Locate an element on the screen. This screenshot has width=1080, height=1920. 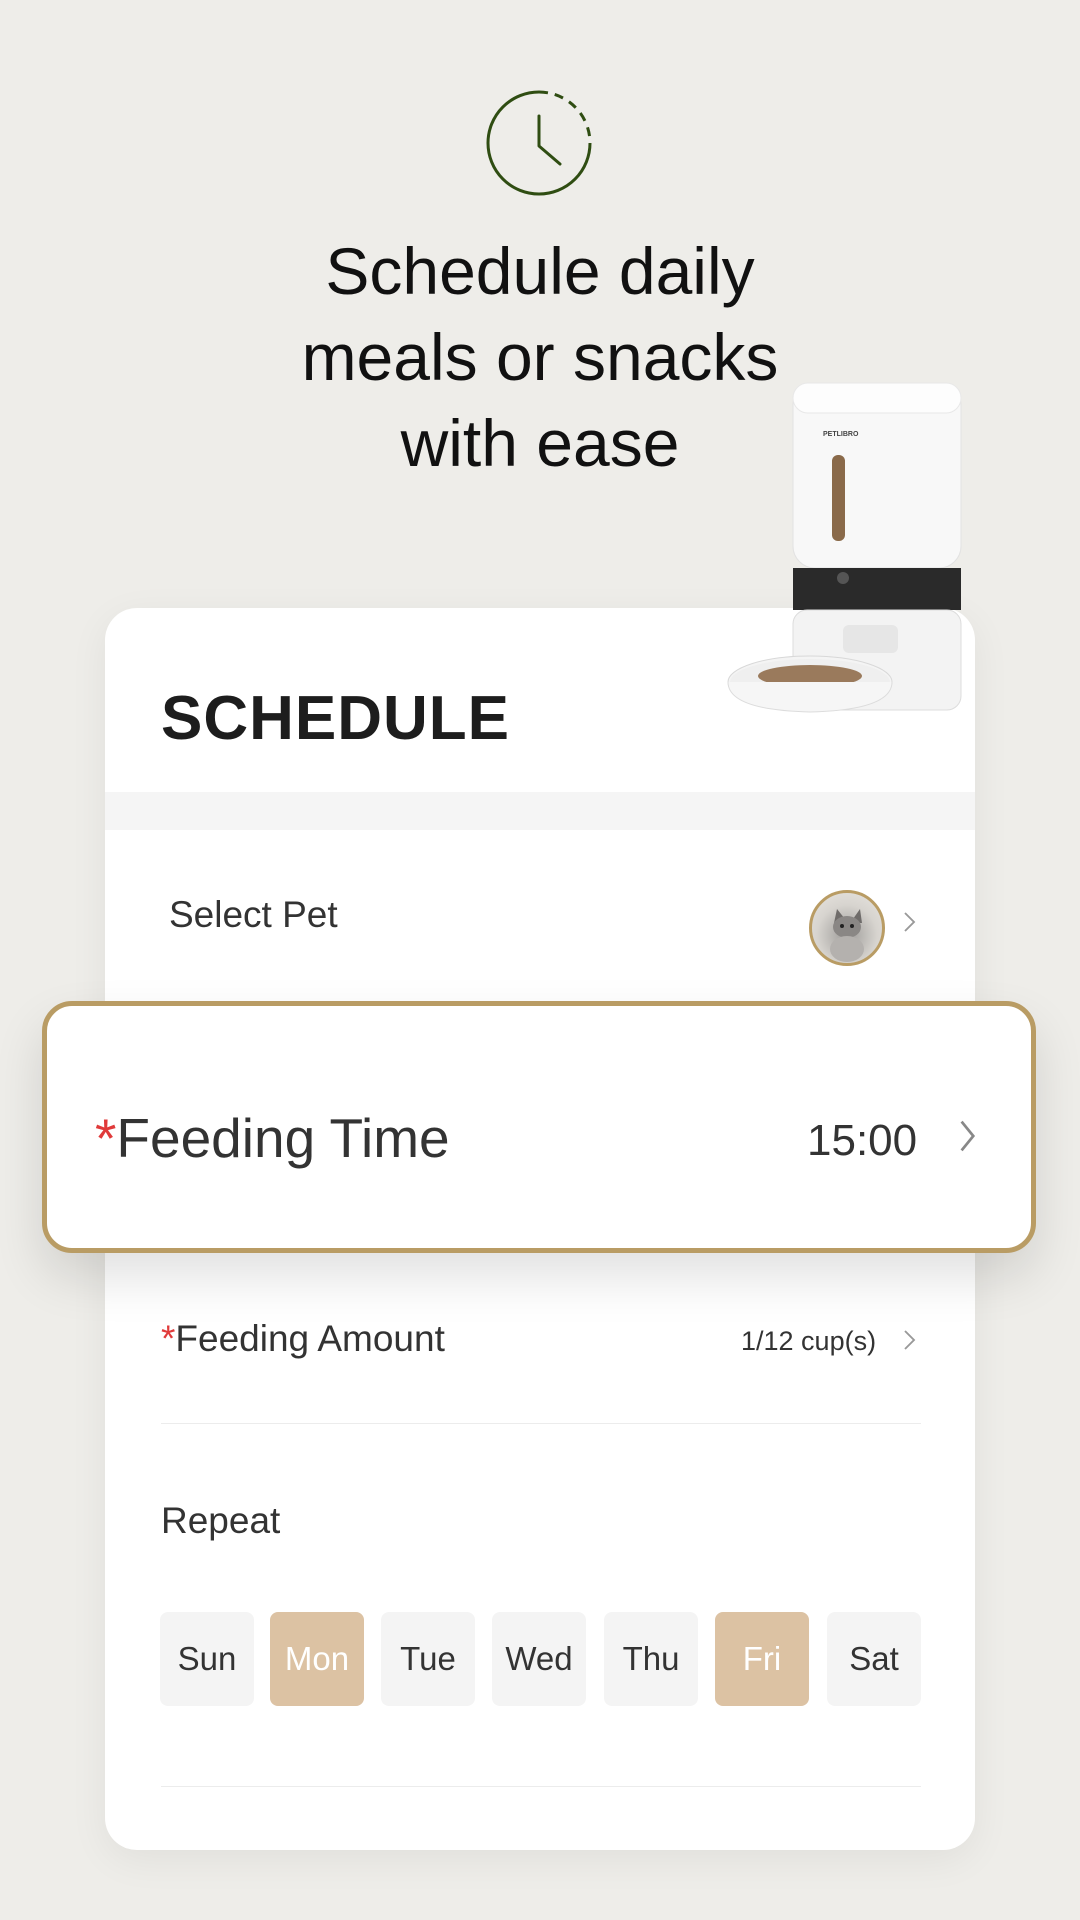
day-sun: Sun is located at coordinates (207, 1659).